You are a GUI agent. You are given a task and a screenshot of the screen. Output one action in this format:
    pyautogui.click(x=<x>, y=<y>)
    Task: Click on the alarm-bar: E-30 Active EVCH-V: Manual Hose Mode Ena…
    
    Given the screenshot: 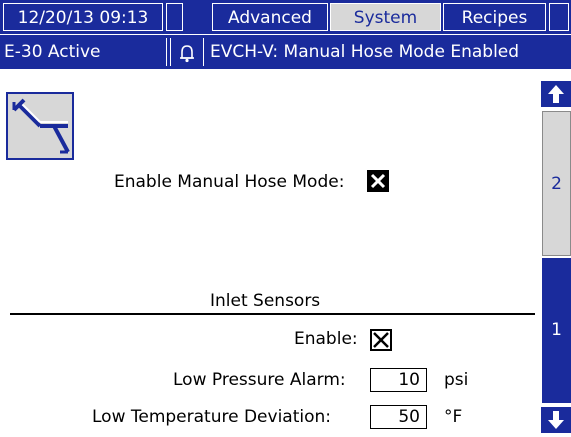 What is the action you would take?
    pyautogui.click(x=285, y=52)
    